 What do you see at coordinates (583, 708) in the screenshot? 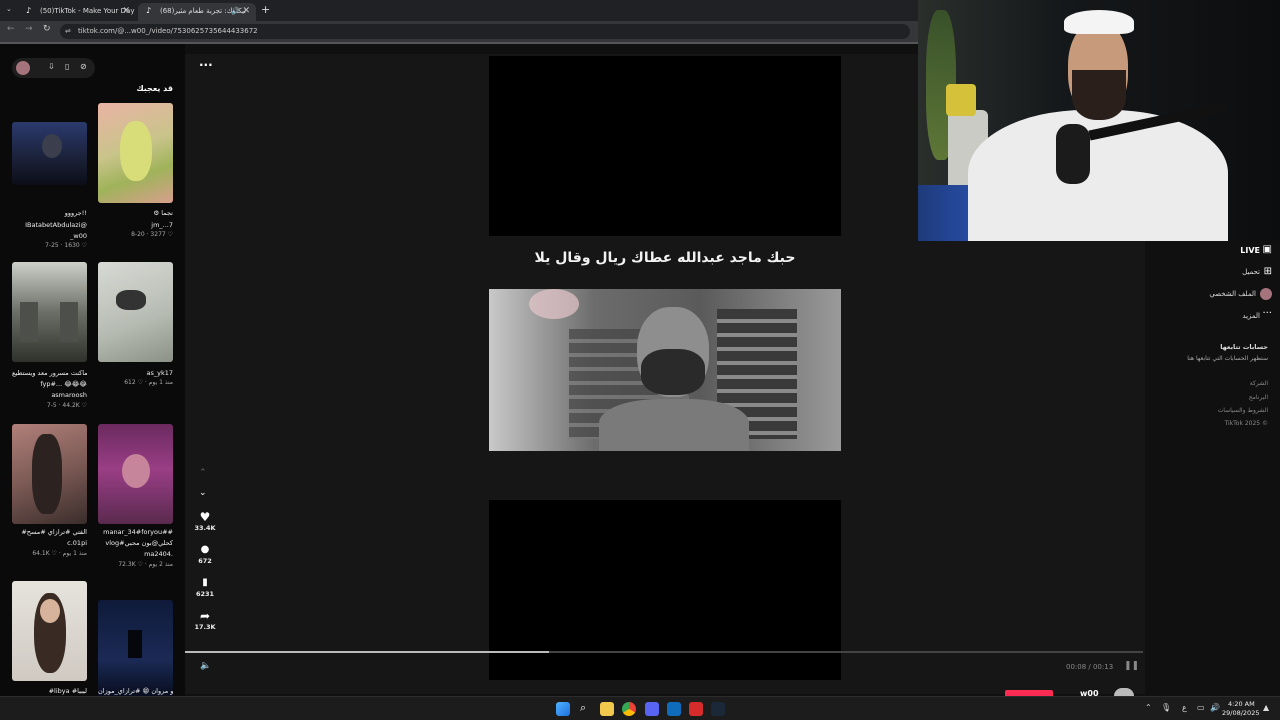
I see `search-icon: ⌕` at bounding box center [583, 708].